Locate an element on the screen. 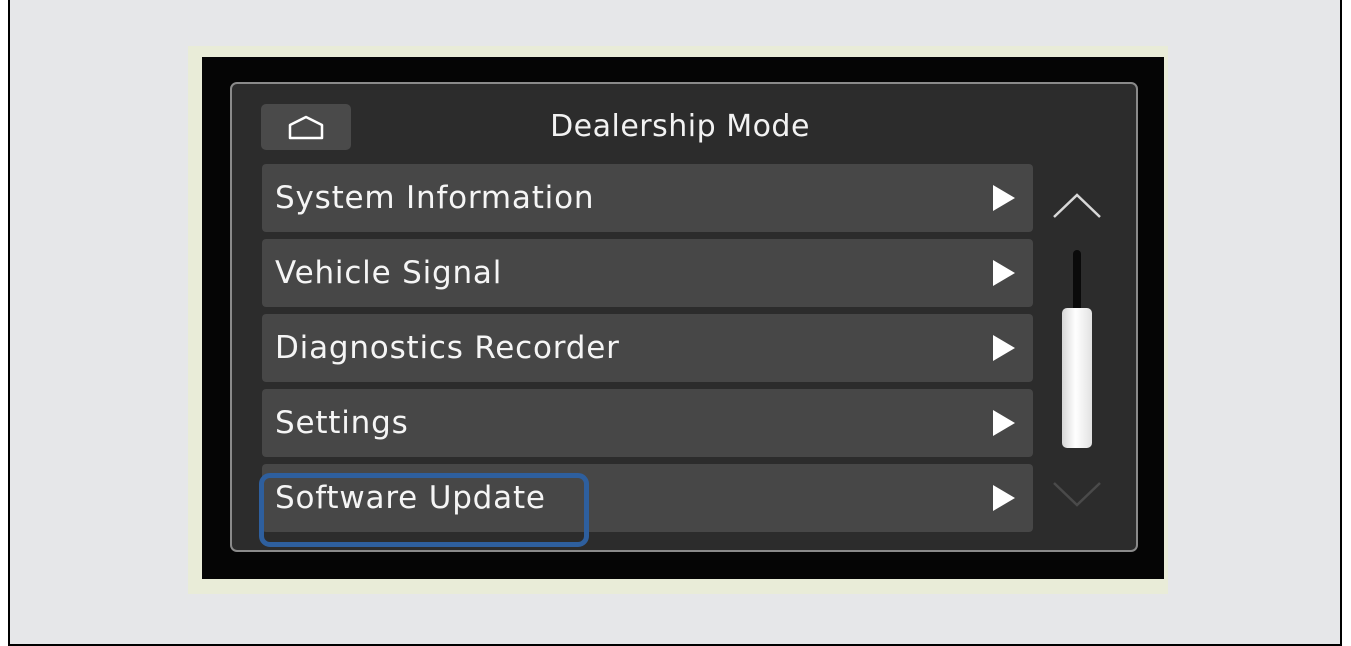  menu-item-label: Diagnostics Recorder is located at coordinates (447, 348).